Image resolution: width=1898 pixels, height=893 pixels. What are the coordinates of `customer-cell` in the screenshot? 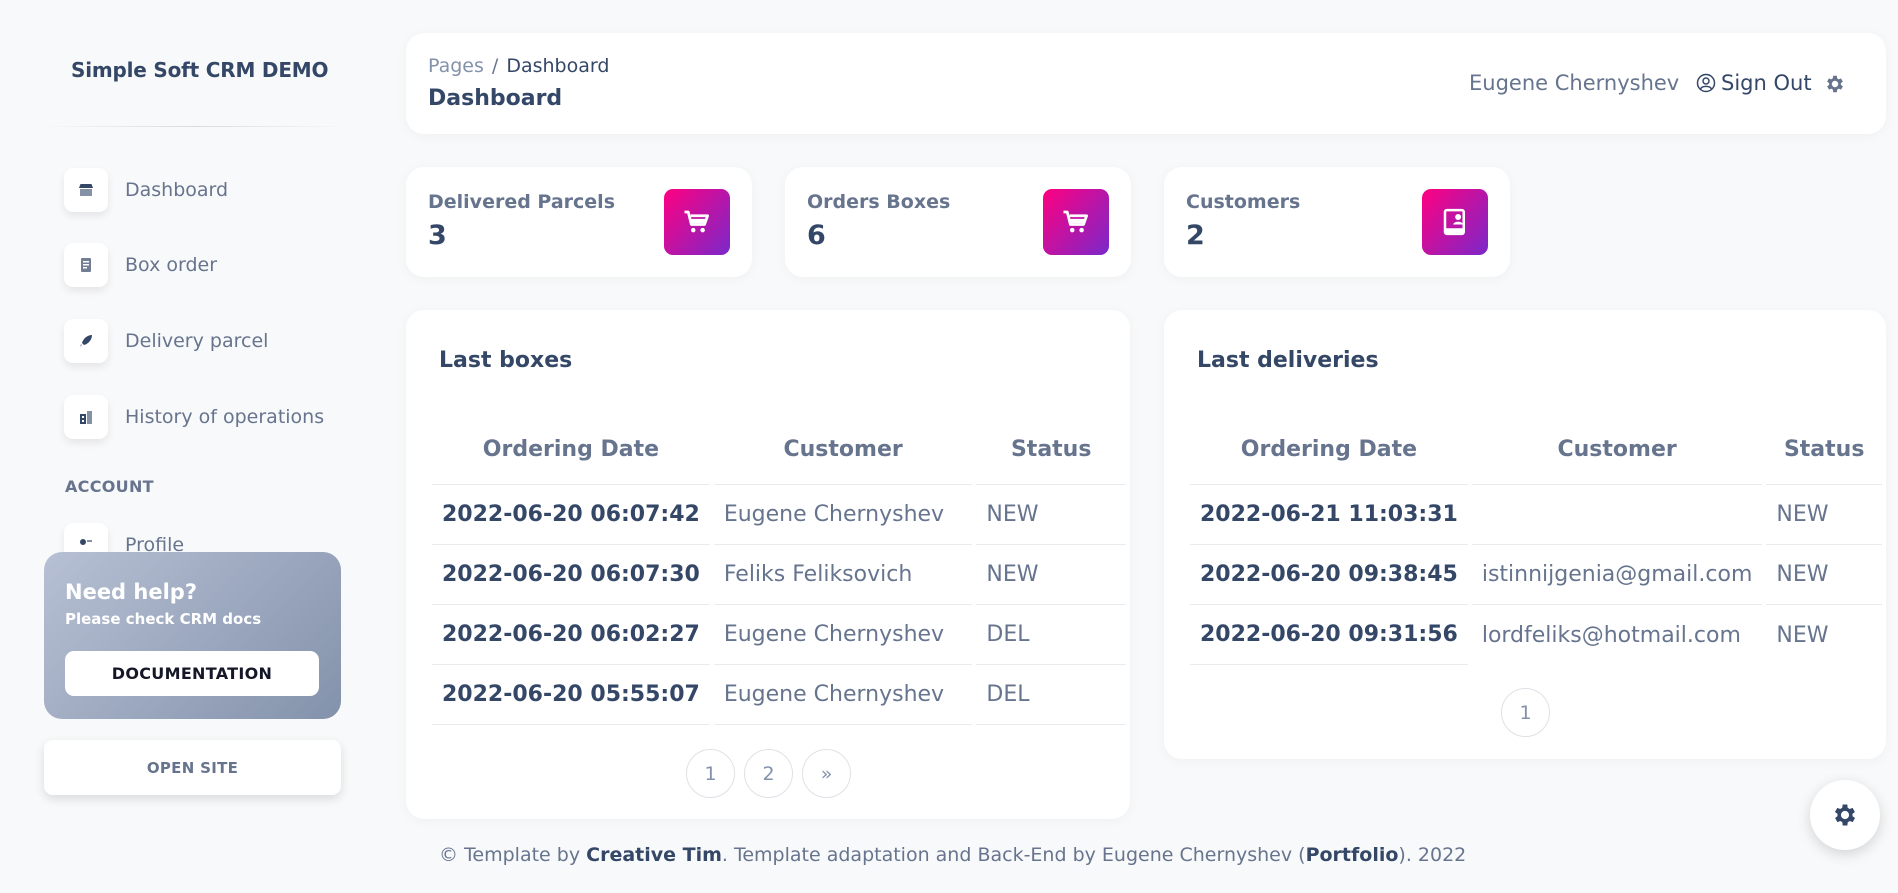 It's located at (1617, 515).